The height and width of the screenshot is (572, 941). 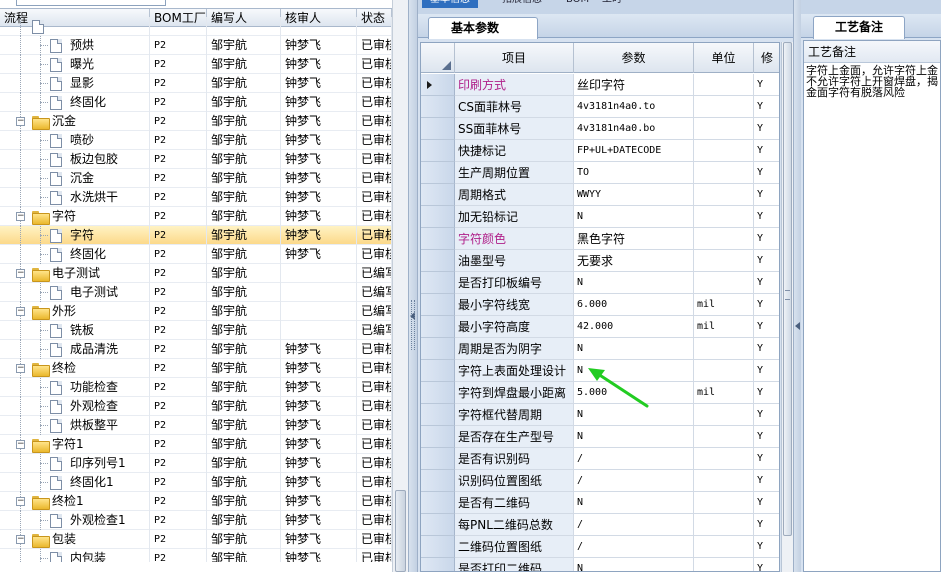 What do you see at coordinates (859, 27) in the screenshot?
I see `tab-process-notes: 工艺备注` at bounding box center [859, 27].